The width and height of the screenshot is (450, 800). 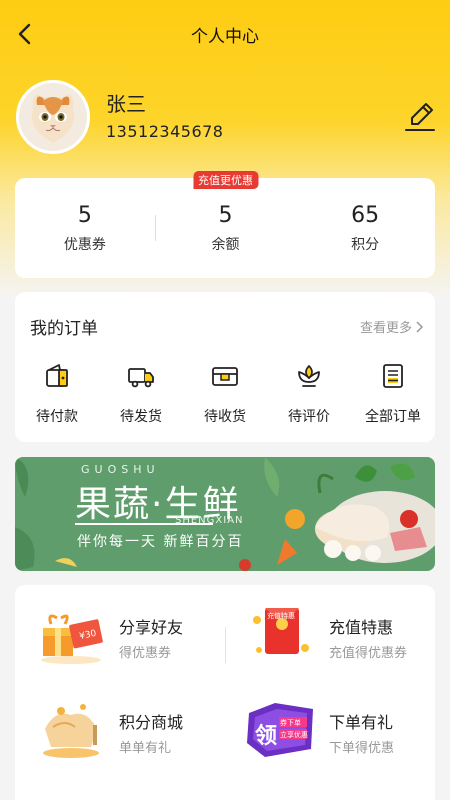 What do you see at coordinates (151, 627) in the screenshot?
I see `service-title: 分享好友` at bounding box center [151, 627].